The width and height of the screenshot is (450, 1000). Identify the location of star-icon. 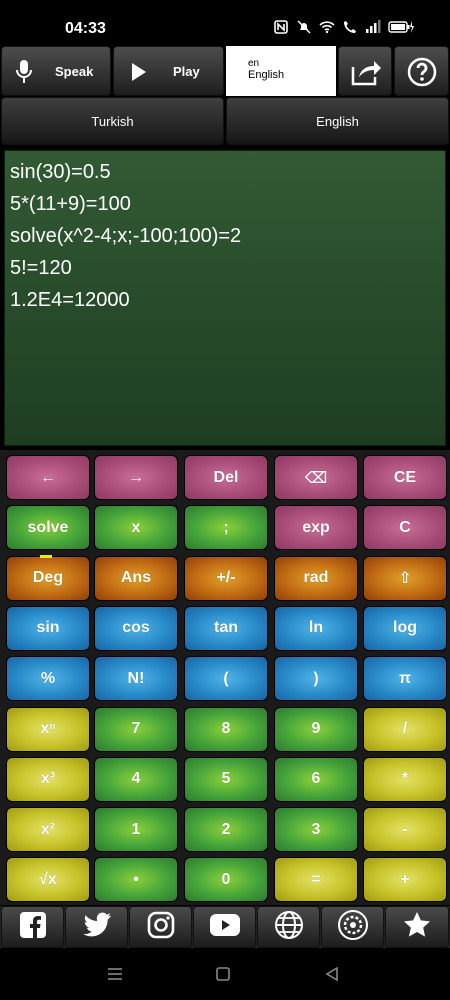
(417, 927).